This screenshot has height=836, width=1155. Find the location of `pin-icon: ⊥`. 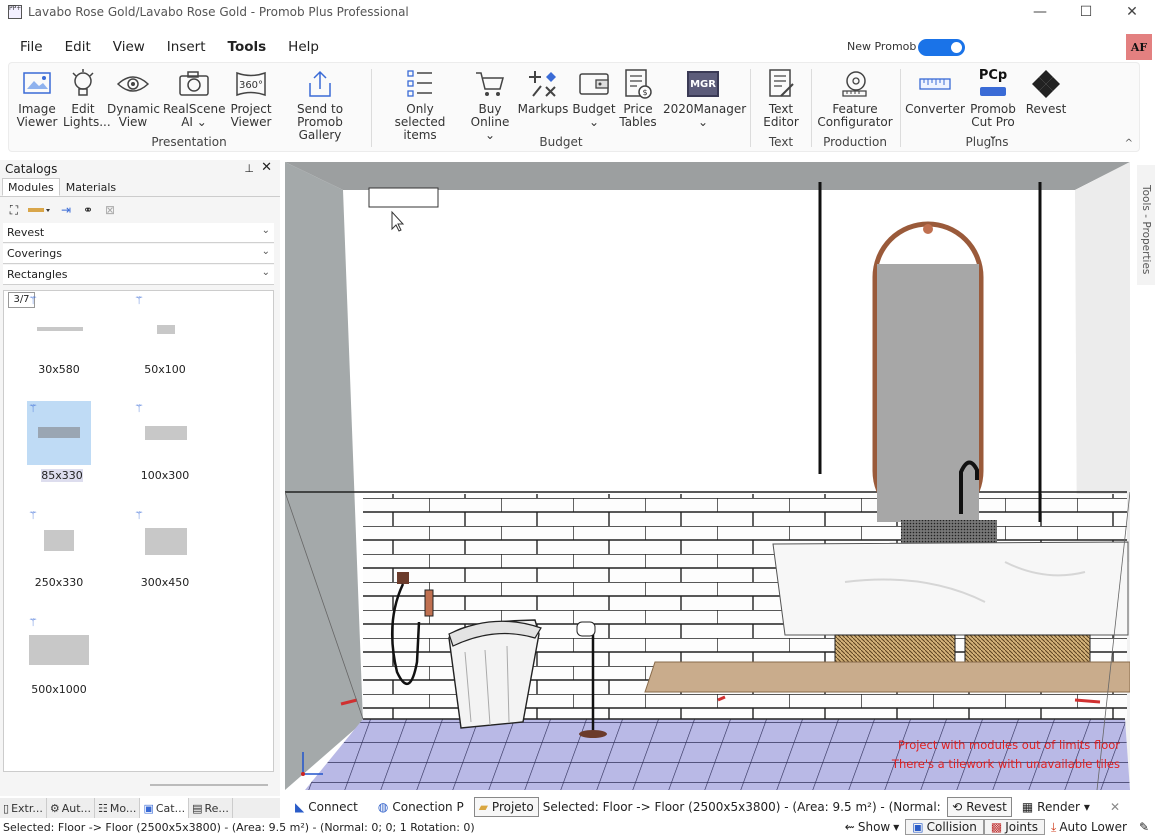

pin-icon: ⊥ is located at coordinates (249, 168).